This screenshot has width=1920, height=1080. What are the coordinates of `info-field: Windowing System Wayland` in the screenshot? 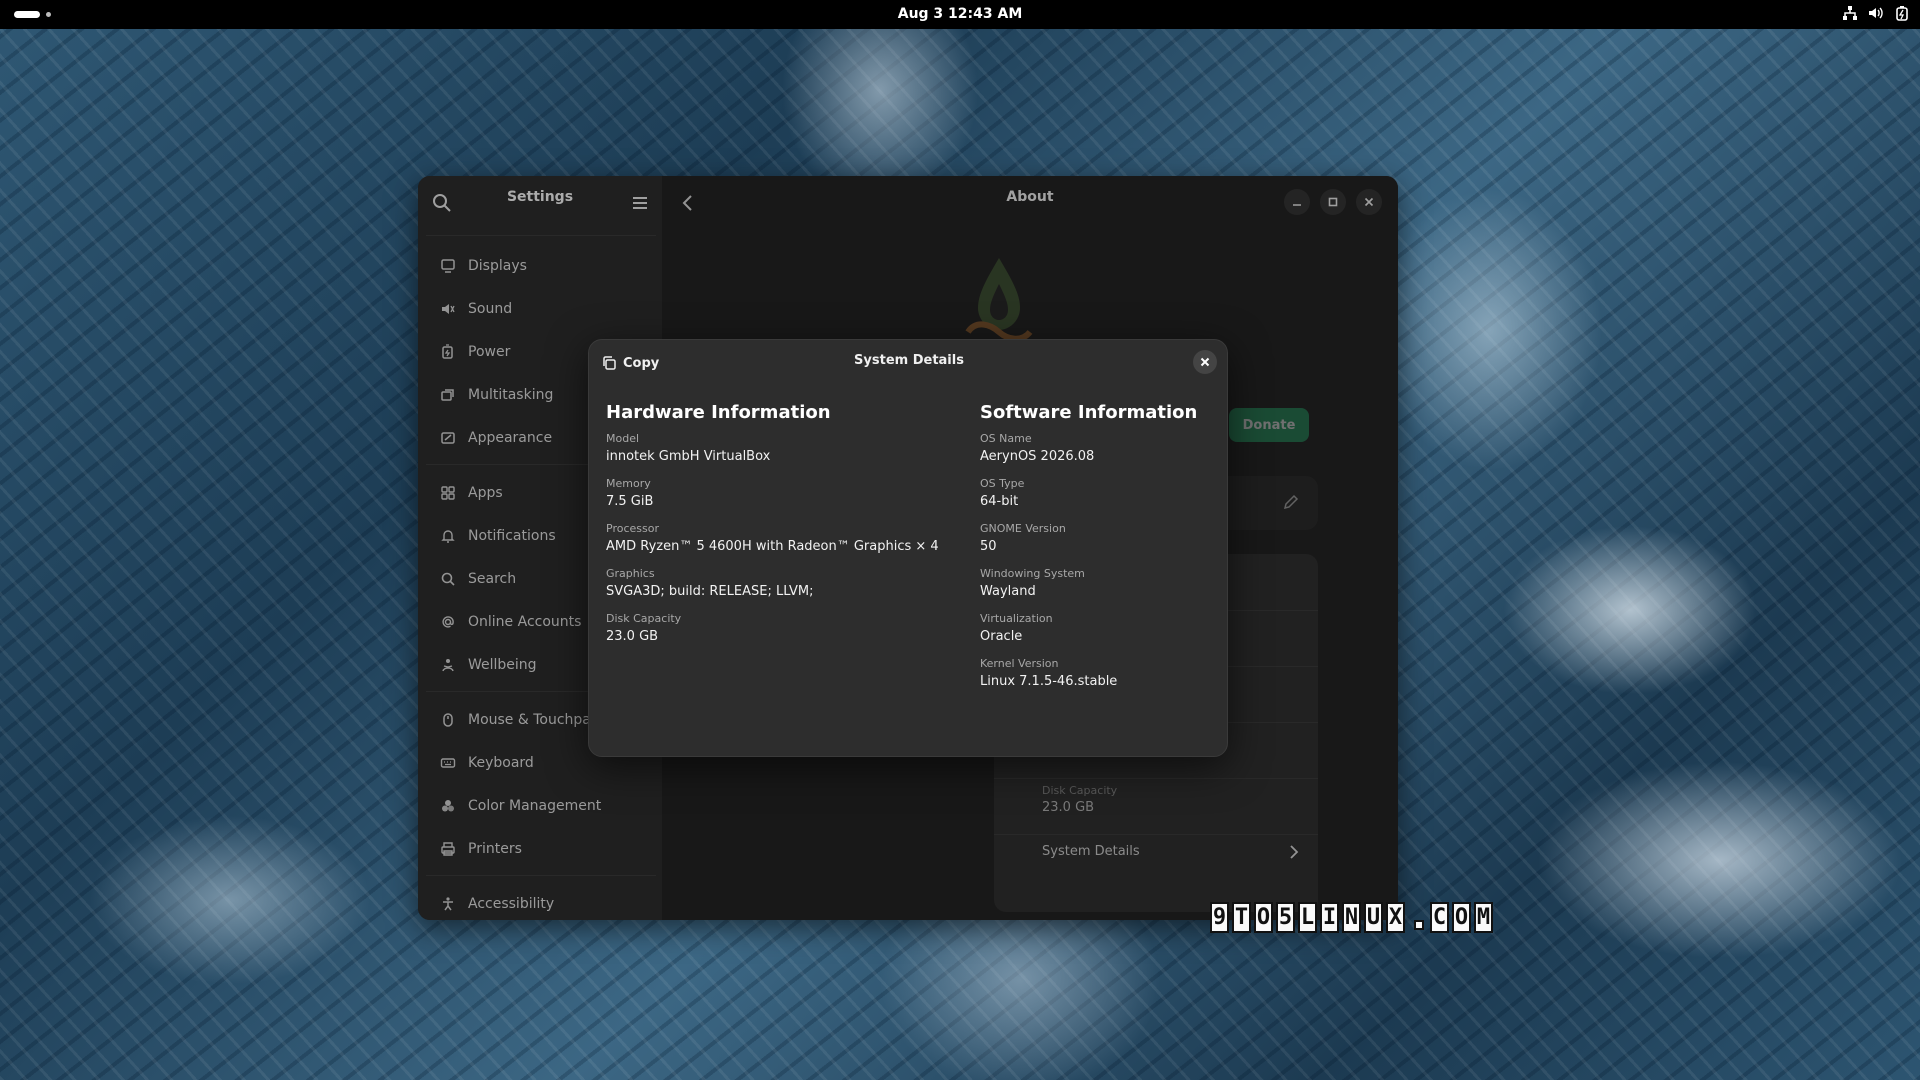 It's located at (1130, 589).